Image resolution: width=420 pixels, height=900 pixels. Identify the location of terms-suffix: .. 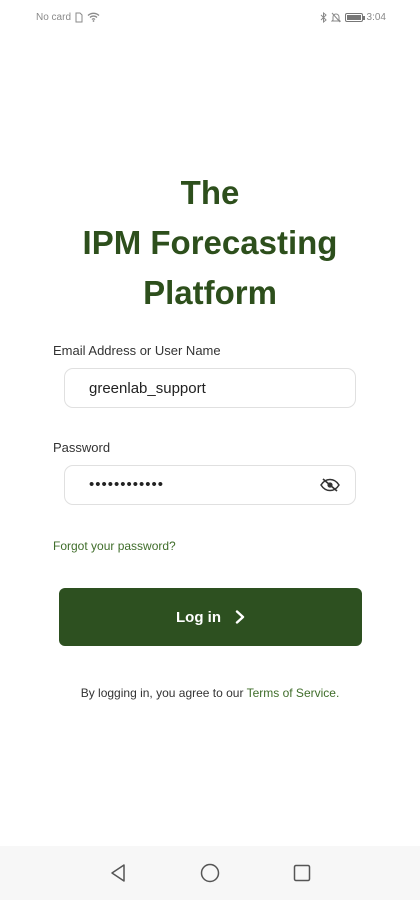
(337, 693).